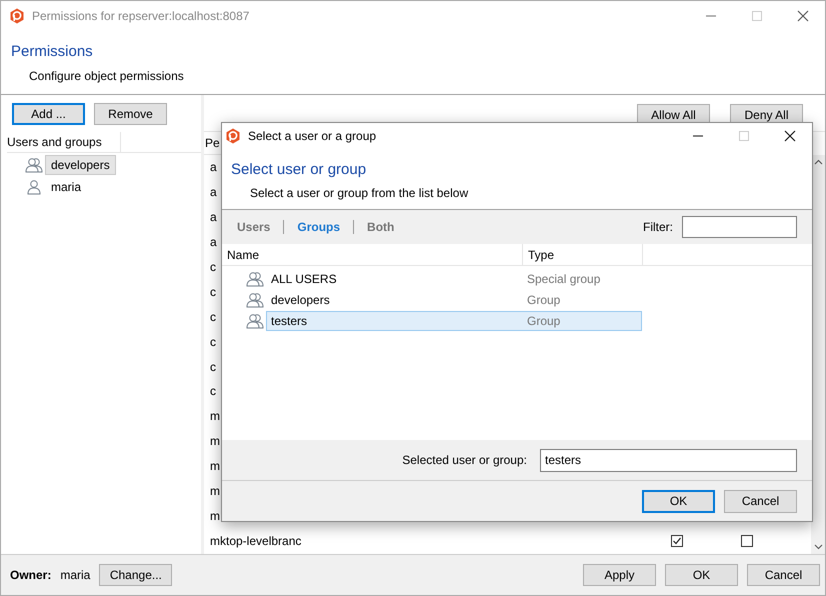 Image resolution: width=826 pixels, height=596 pixels. Describe the element at coordinates (747, 540) in the screenshot. I see `deny-checkbox` at that location.